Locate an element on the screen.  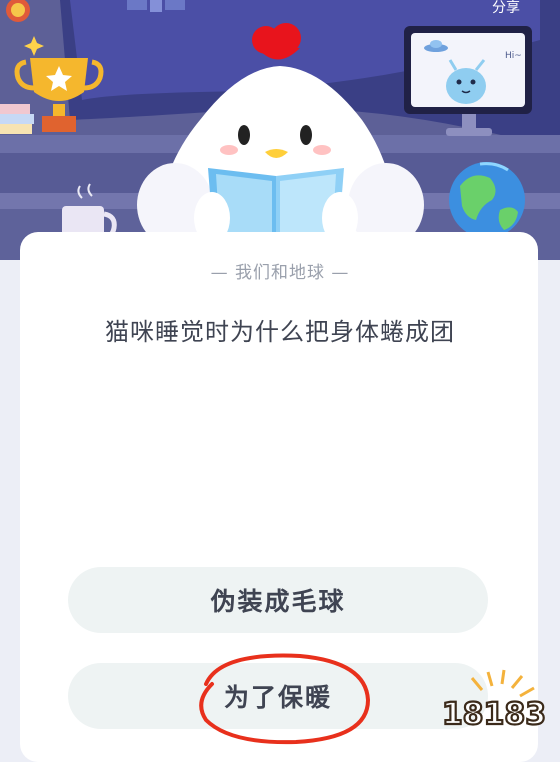
option-button-2: 为了保暖 is located at coordinates (278, 696).